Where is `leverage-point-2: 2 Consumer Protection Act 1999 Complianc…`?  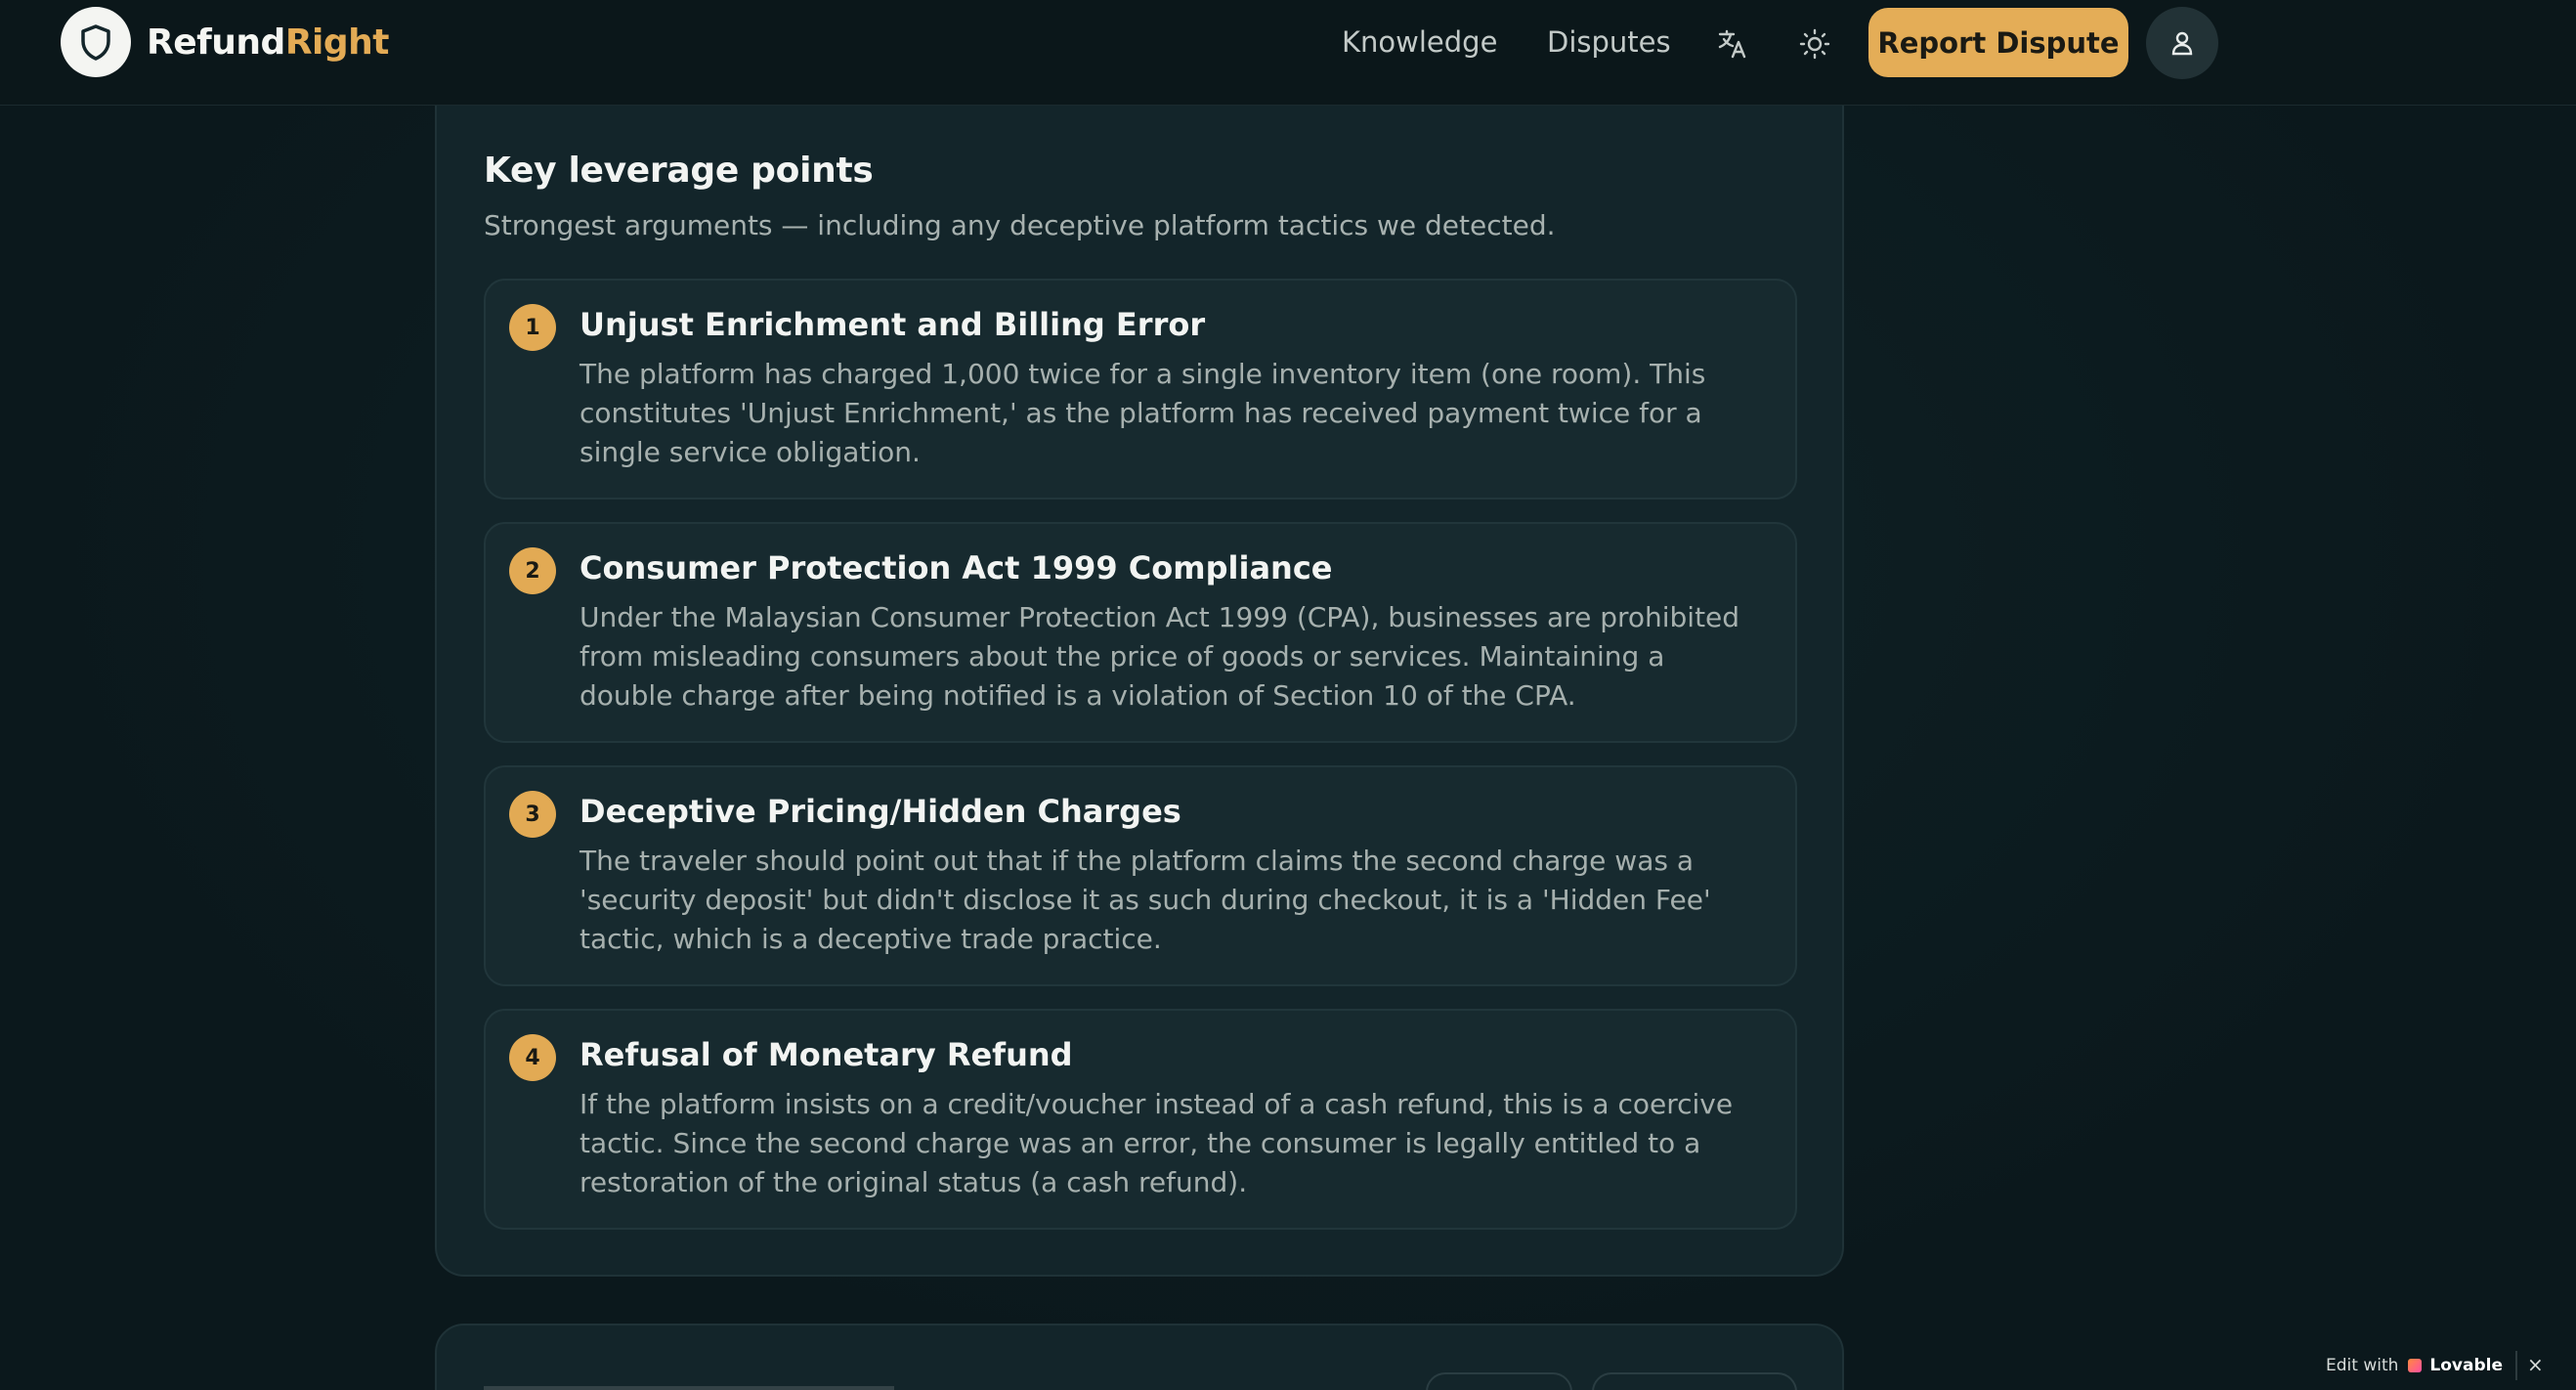 leverage-point-2: 2 Consumer Protection Act 1999 Complianc… is located at coordinates (1140, 632).